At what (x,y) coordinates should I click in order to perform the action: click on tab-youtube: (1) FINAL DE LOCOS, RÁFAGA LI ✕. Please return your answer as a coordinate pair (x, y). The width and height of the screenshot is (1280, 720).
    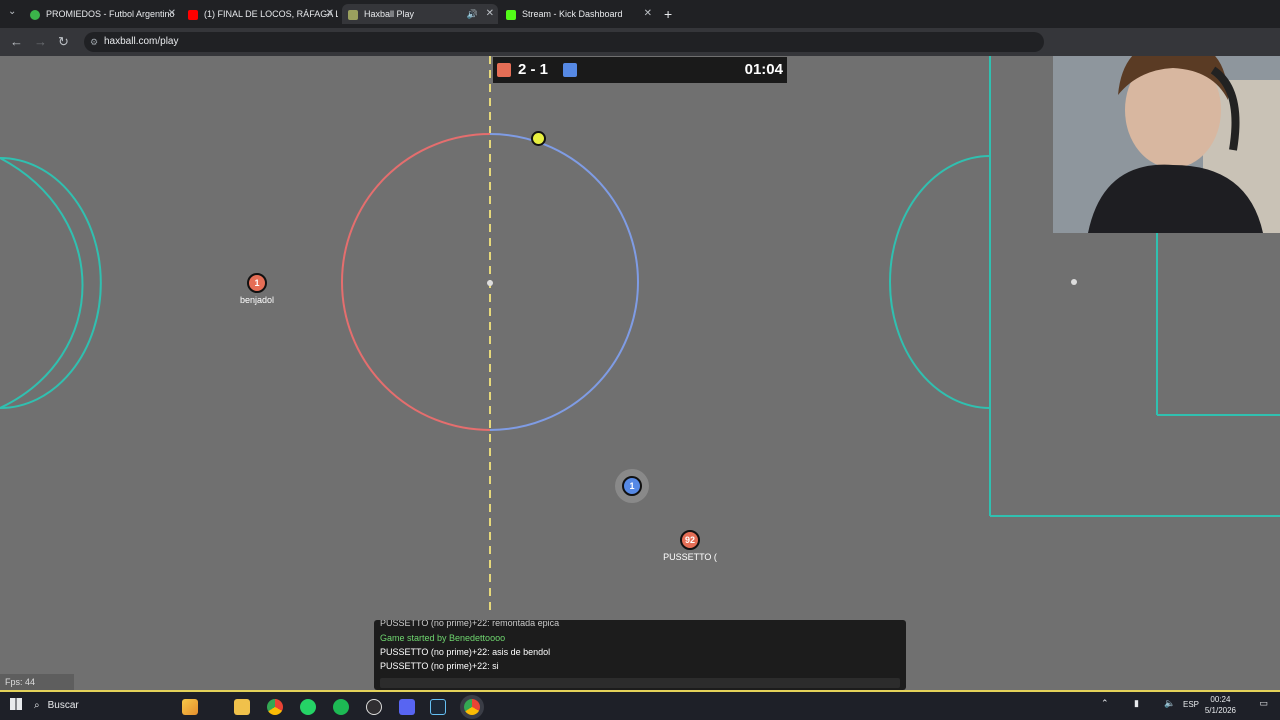
    Looking at the image, I should click on (263, 14).